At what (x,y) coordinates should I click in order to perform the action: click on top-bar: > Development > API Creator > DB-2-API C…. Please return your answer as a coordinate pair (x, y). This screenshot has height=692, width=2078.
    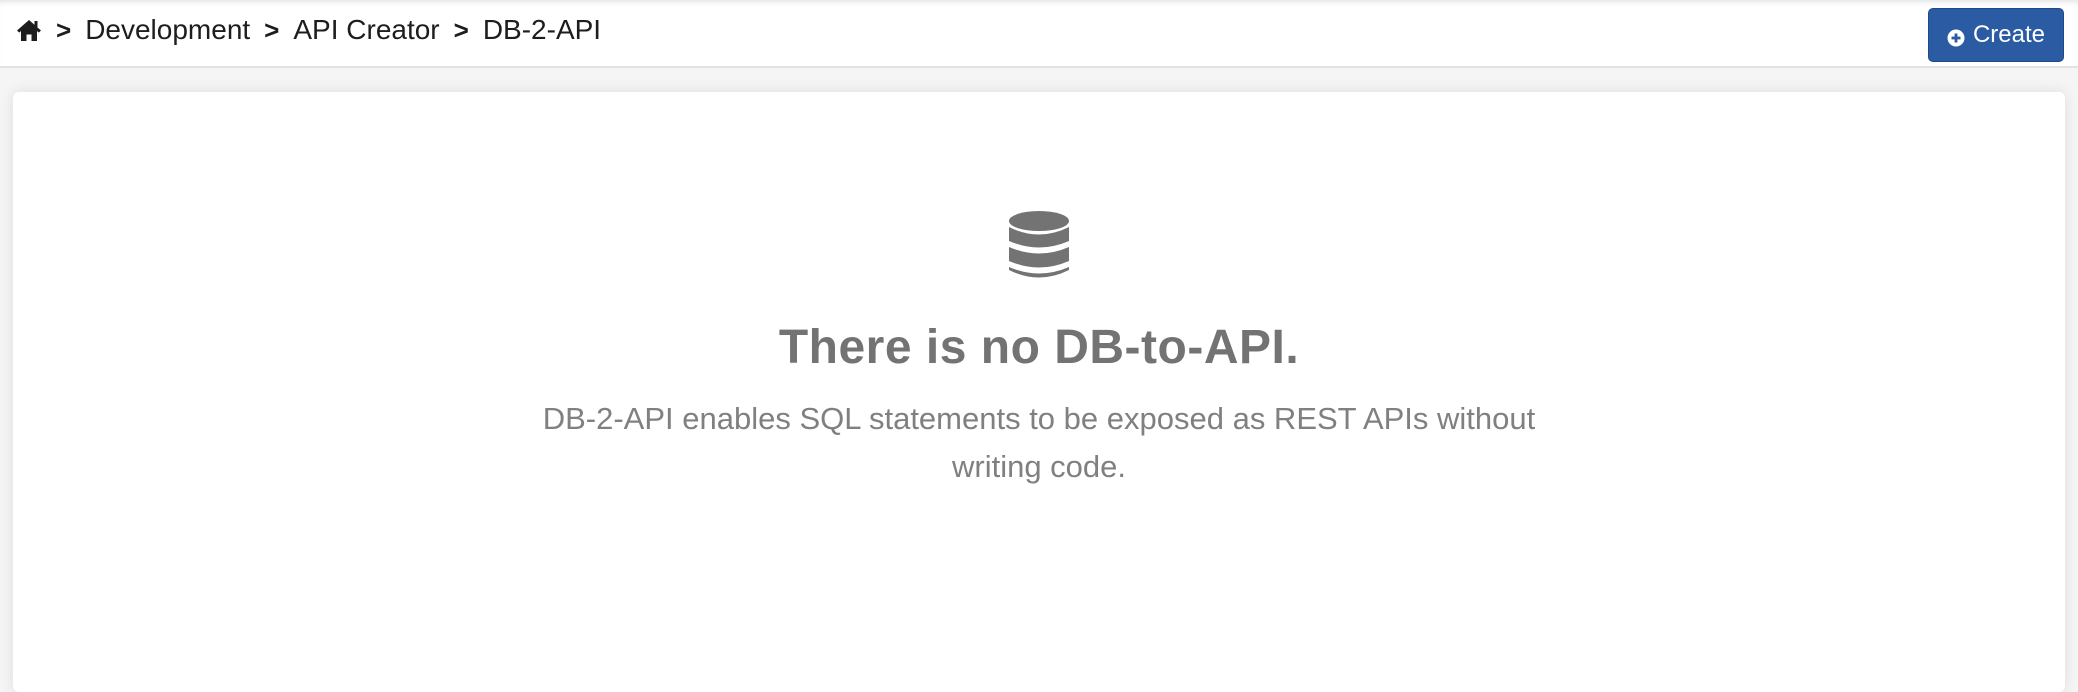
    Looking at the image, I should click on (1039, 34).